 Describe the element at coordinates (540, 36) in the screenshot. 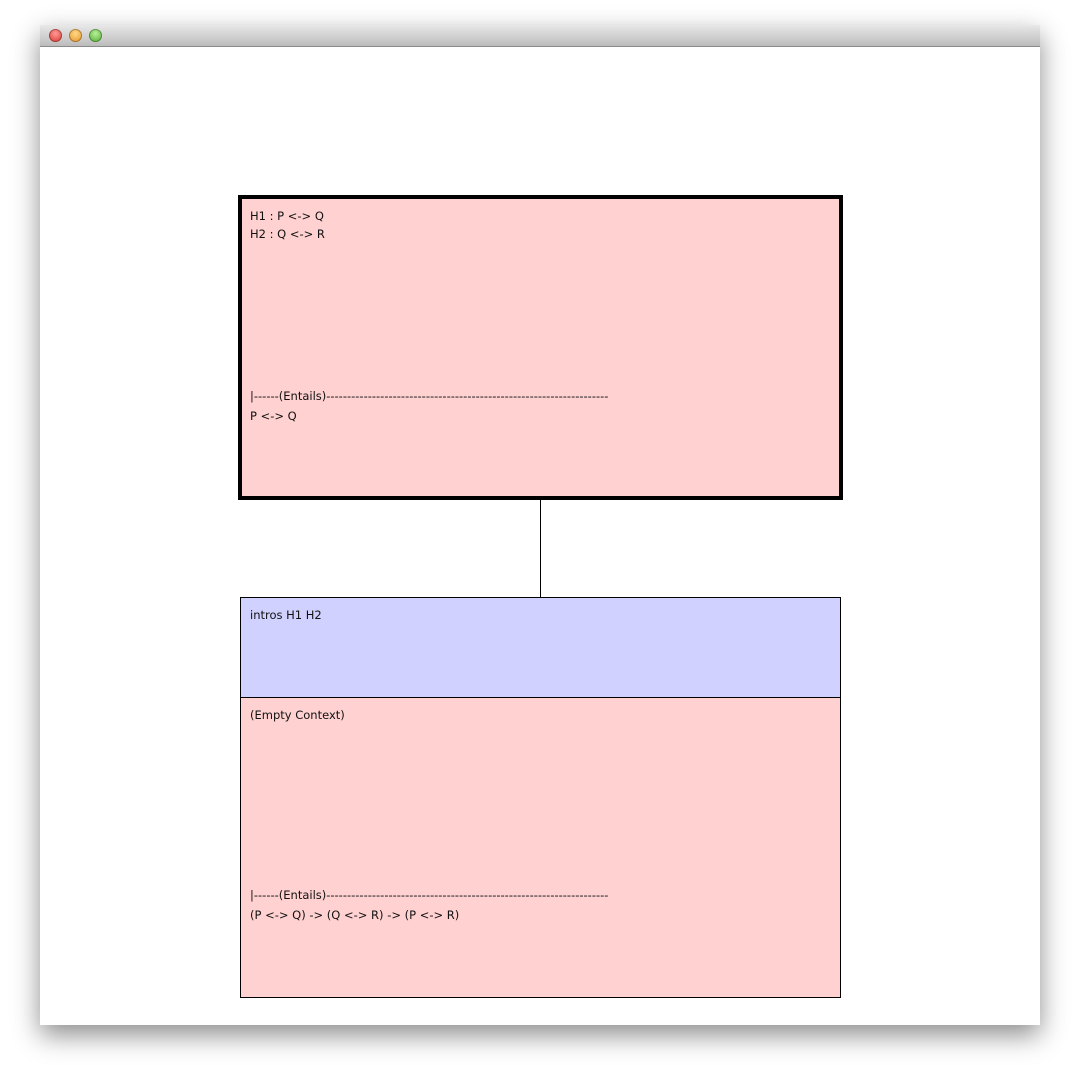

I see `title-bar` at that location.